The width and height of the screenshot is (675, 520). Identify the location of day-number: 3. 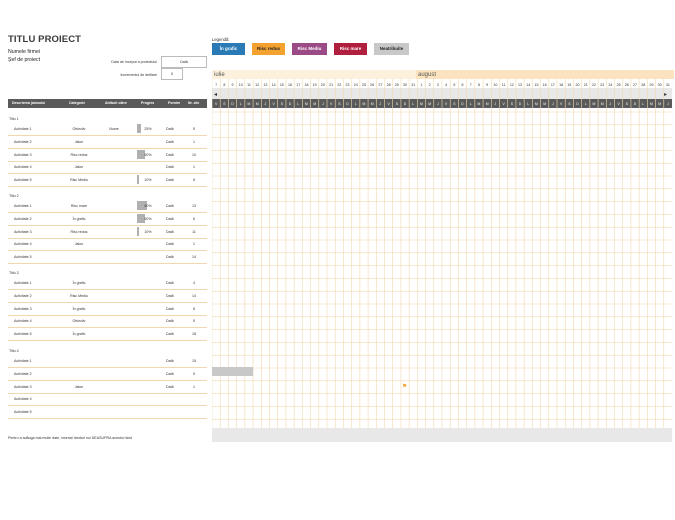
(438, 85).